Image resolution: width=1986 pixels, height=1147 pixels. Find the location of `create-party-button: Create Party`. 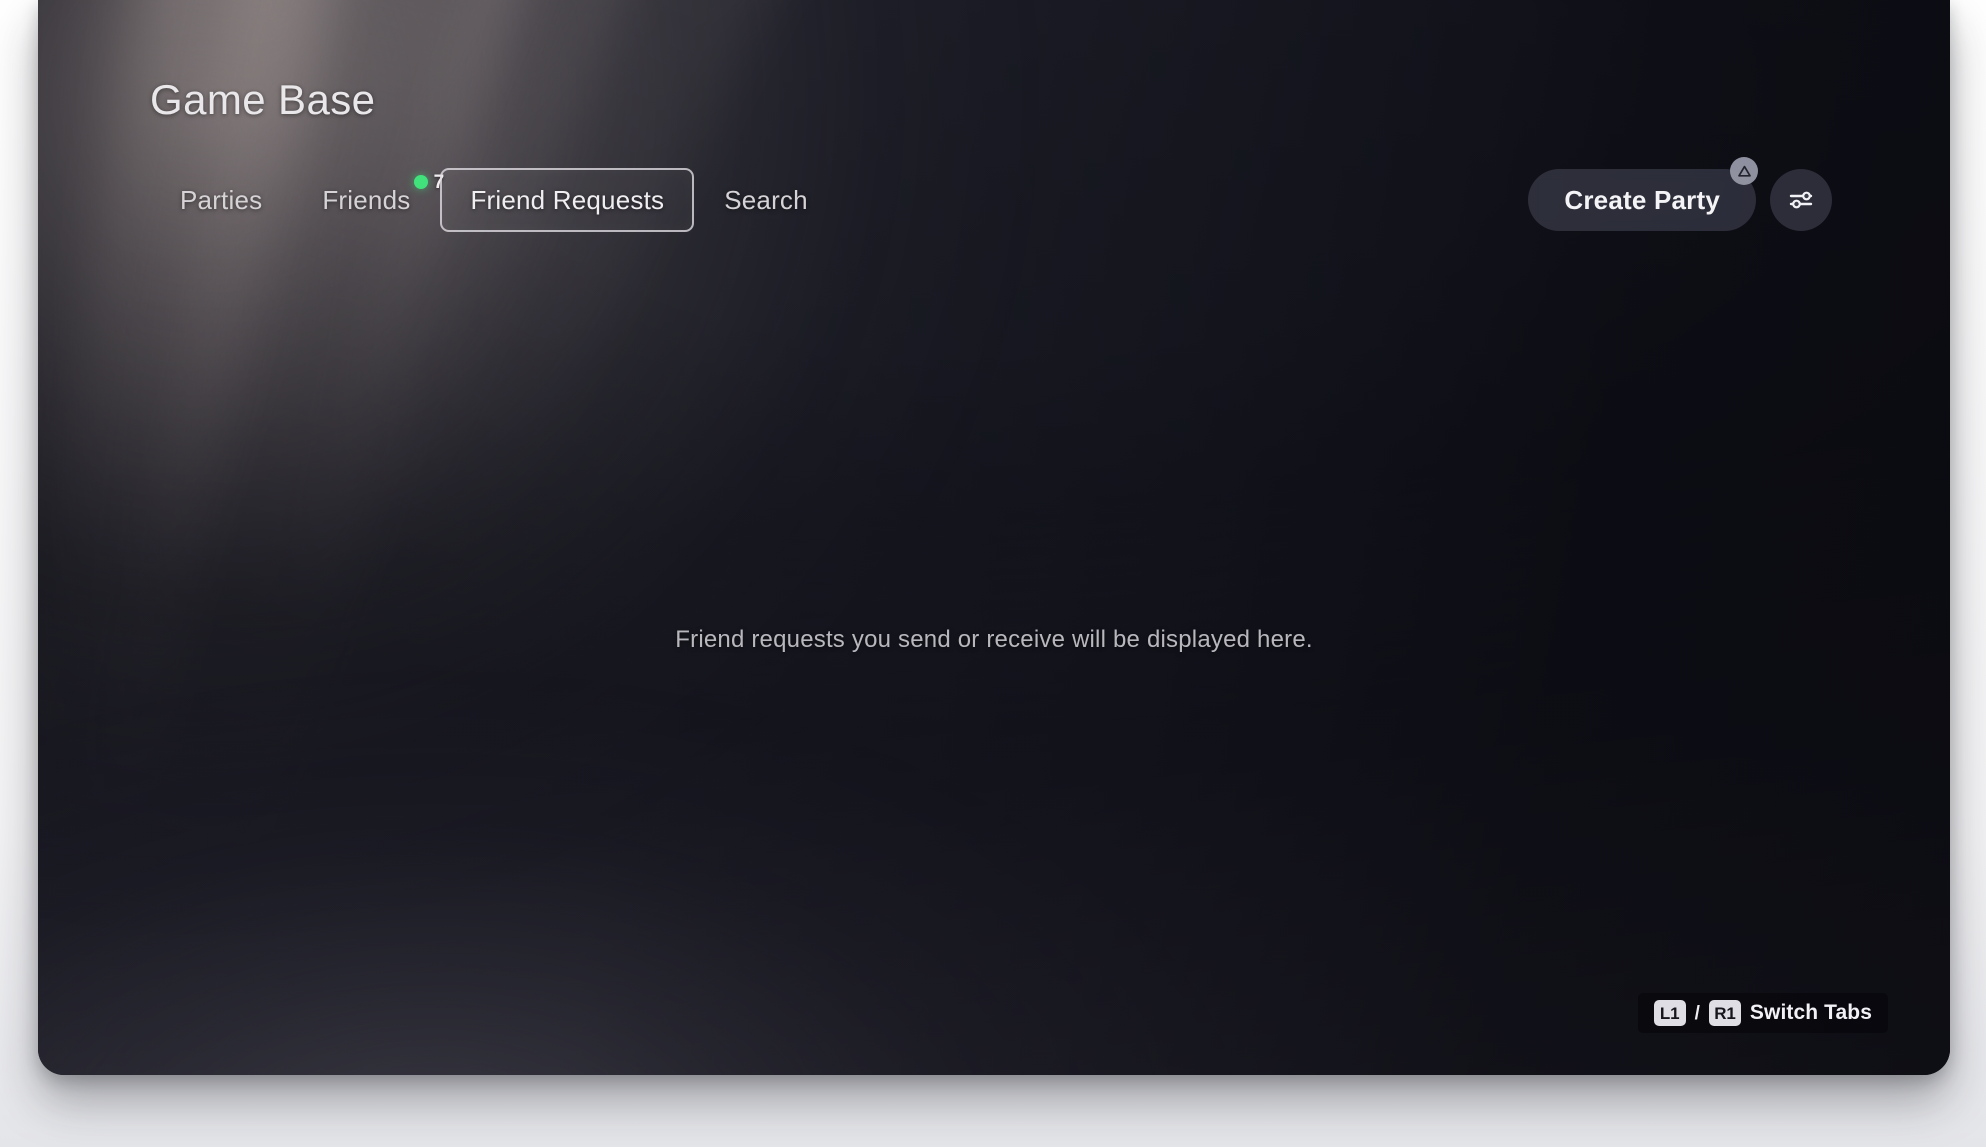

create-party-button: Create Party is located at coordinates (1643, 194).